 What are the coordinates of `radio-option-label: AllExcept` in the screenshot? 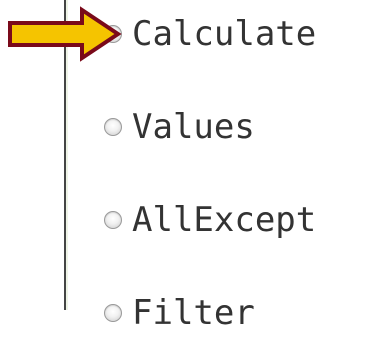 It's located at (224, 220).